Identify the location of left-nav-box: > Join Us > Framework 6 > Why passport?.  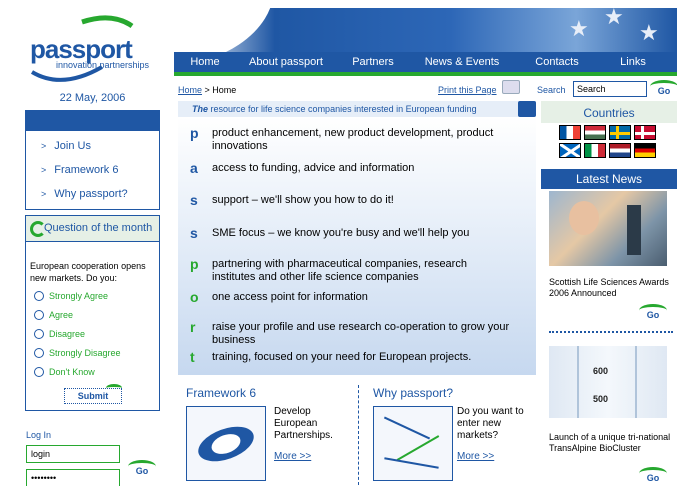
(92, 160).